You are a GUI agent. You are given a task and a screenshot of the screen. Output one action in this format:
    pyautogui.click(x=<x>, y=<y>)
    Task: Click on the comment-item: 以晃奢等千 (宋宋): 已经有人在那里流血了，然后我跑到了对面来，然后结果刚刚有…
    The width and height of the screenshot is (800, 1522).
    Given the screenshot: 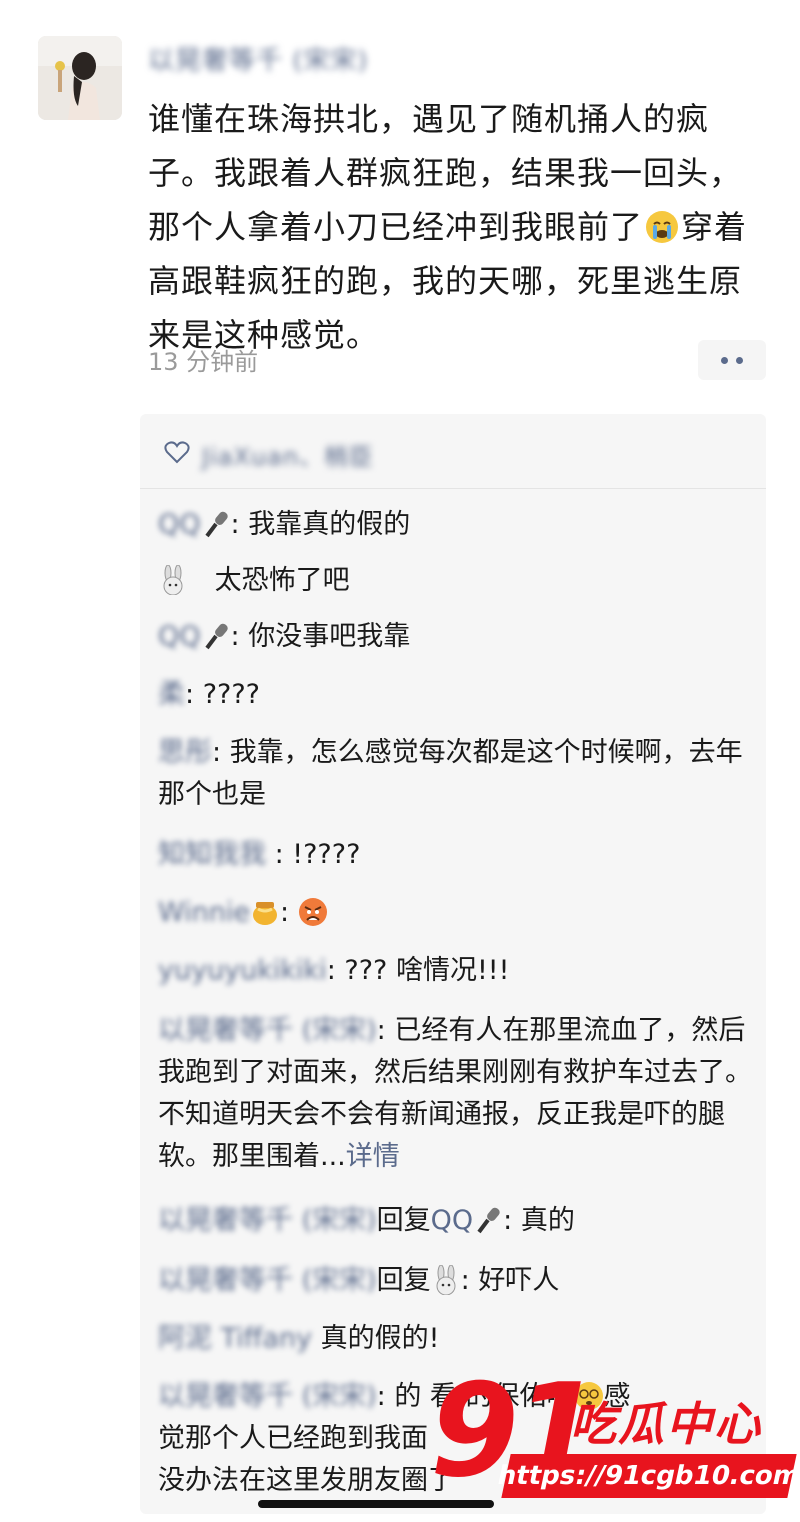 What is the action you would take?
    pyautogui.click(x=455, y=1094)
    